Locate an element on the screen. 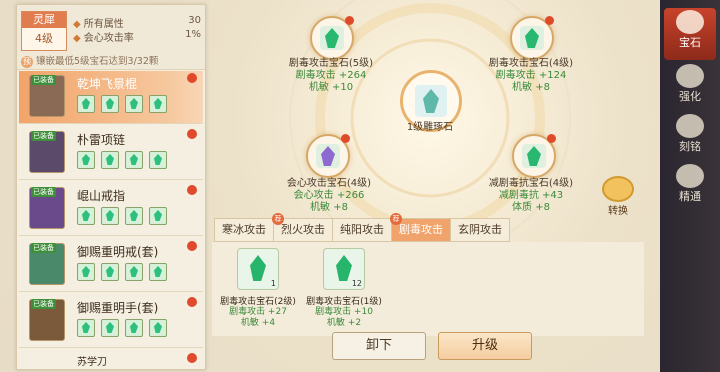  tab-label: 剧毒攻击 is located at coordinates (421, 229).